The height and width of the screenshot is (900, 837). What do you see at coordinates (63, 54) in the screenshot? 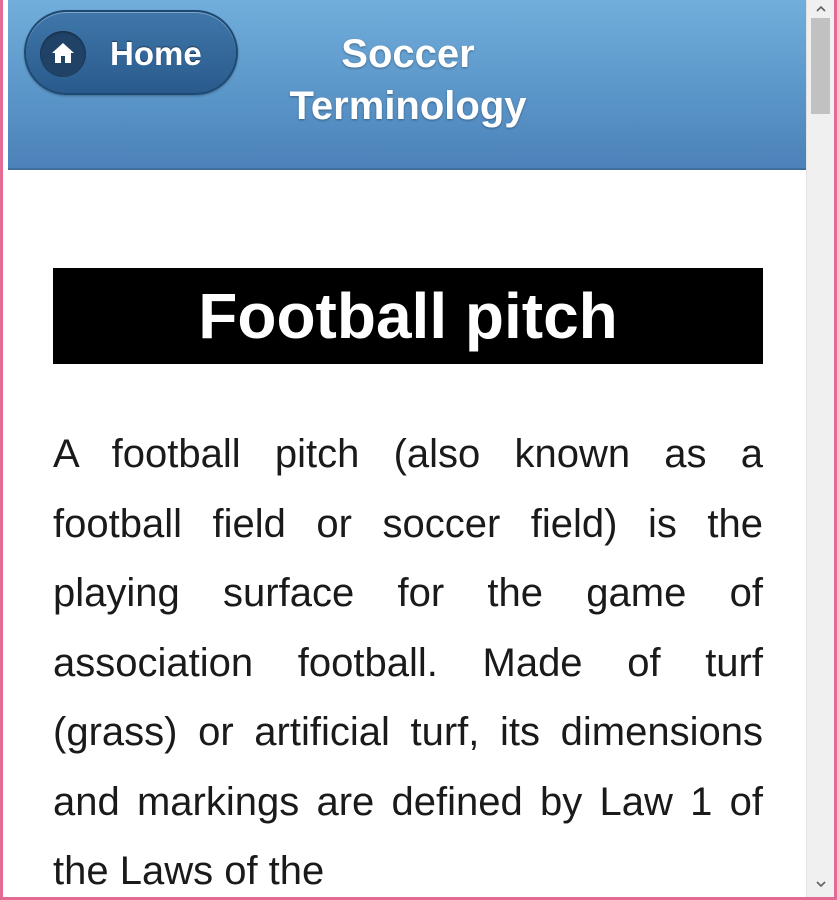
I see `home-icon` at bounding box center [63, 54].